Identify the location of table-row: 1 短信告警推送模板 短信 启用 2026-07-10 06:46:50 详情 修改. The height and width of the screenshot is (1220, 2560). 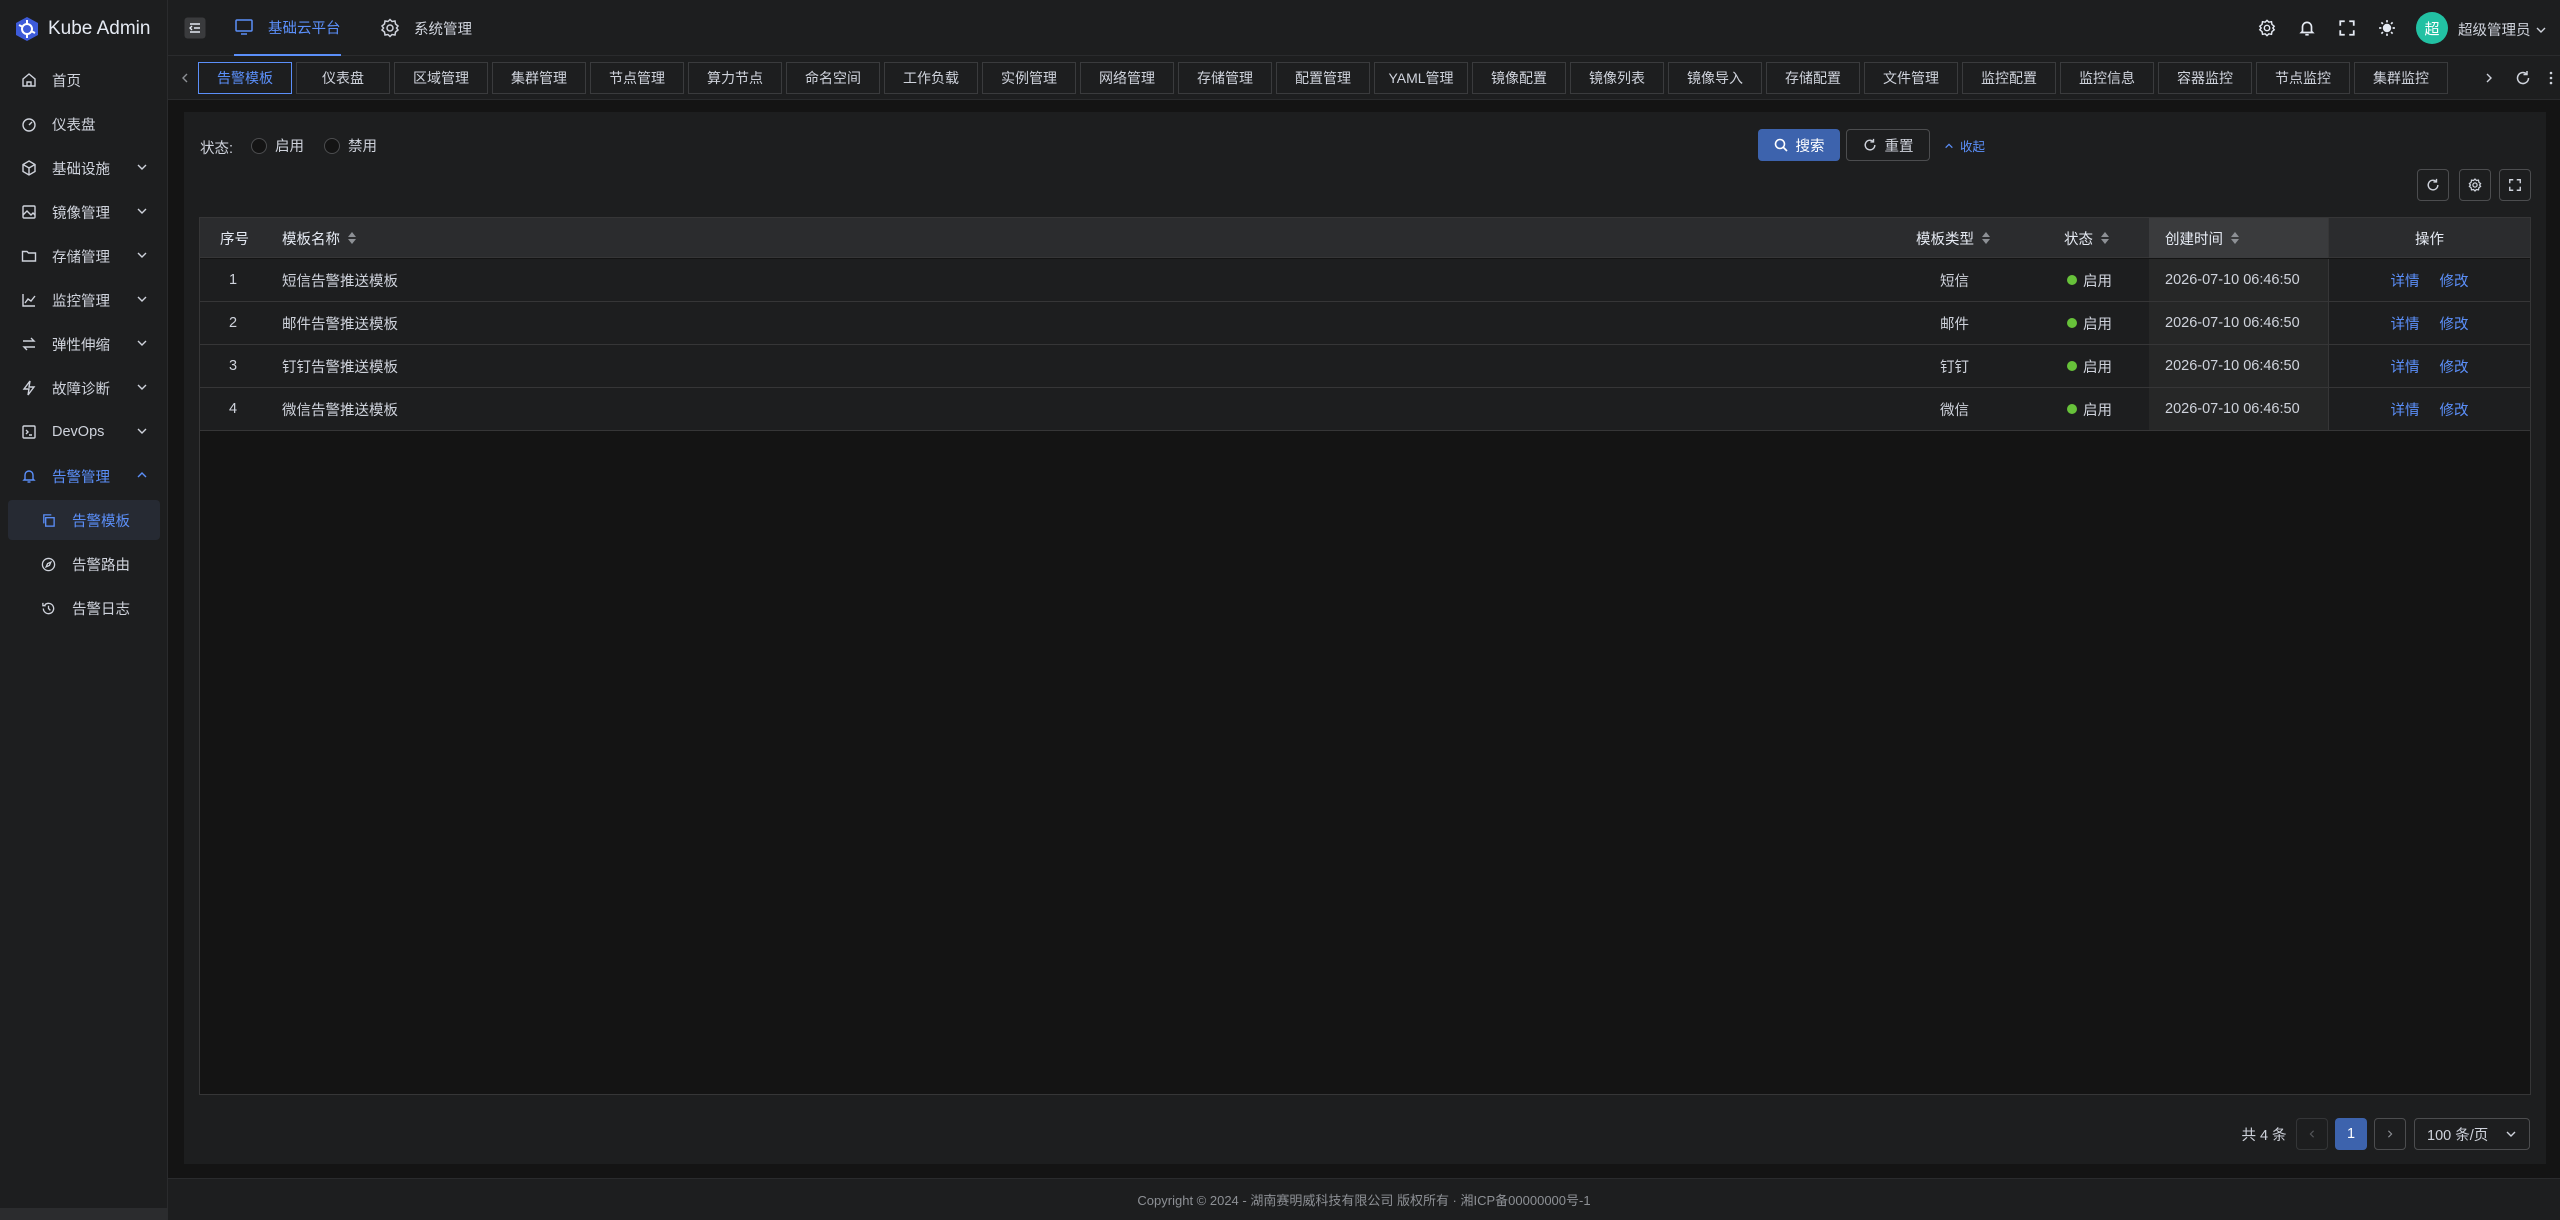
(1365, 280).